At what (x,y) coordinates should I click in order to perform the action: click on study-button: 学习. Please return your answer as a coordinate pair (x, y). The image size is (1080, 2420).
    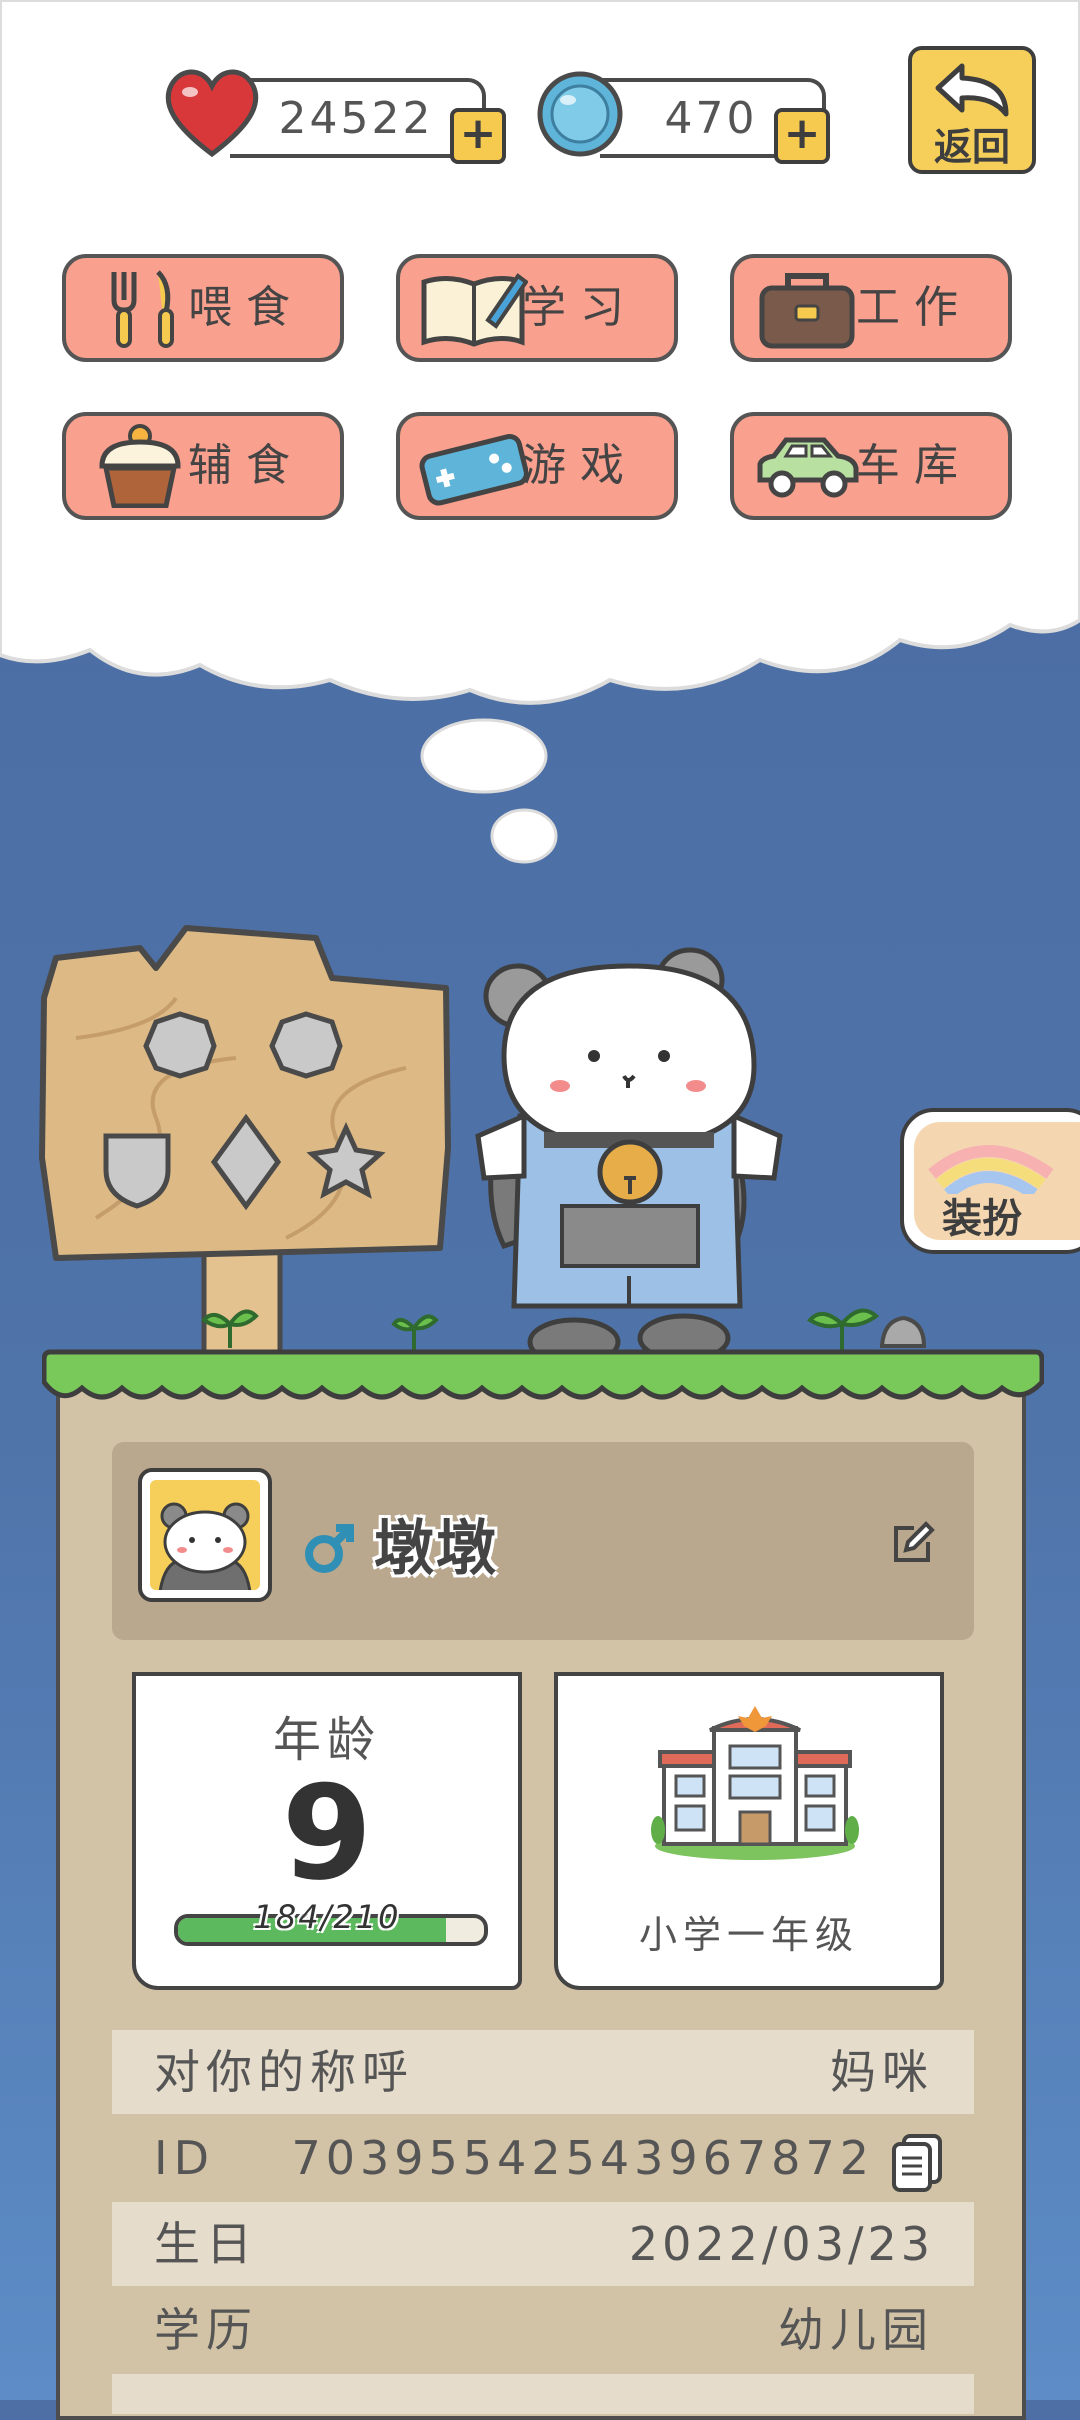
    Looking at the image, I should click on (537, 308).